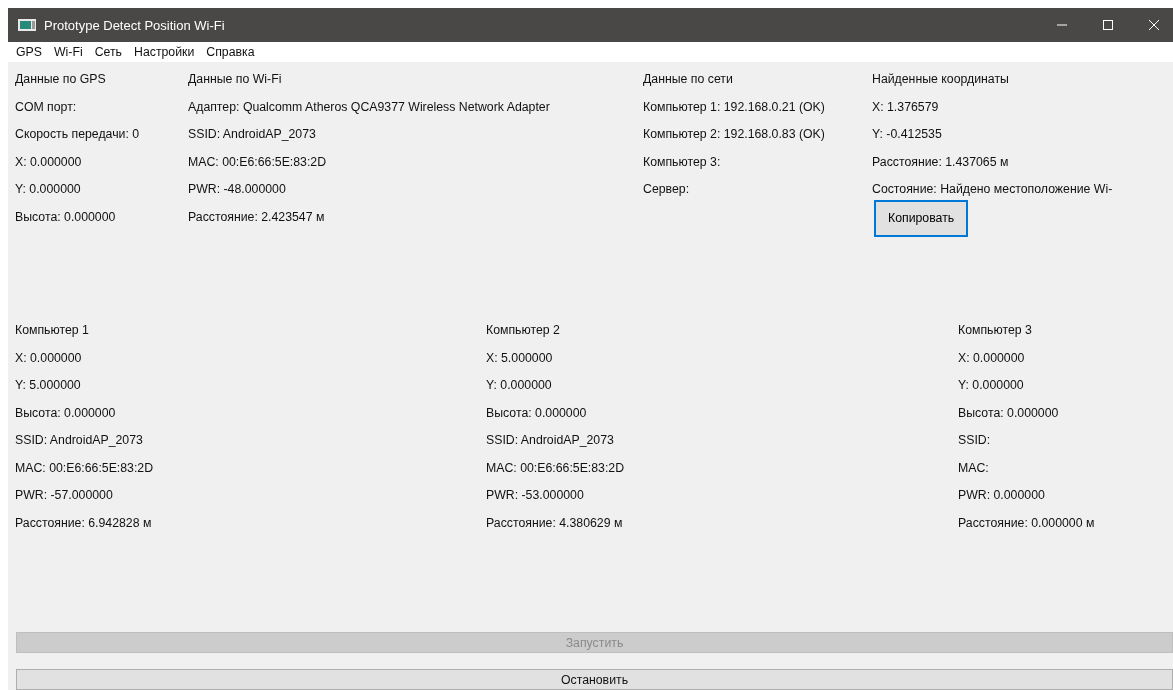  Describe the element at coordinates (108, 52) in the screenshot. I see `menu-item: Сеть` at that location.